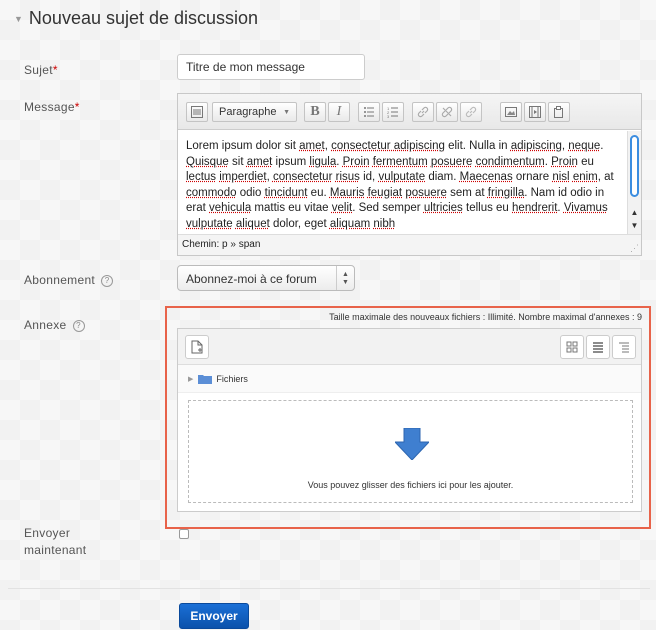 Image resolution: width=656 pixels, height=630 pixels. Describe the element at coordinates (447, 112) in the screenshot. I see `unlink-icon` at that location.